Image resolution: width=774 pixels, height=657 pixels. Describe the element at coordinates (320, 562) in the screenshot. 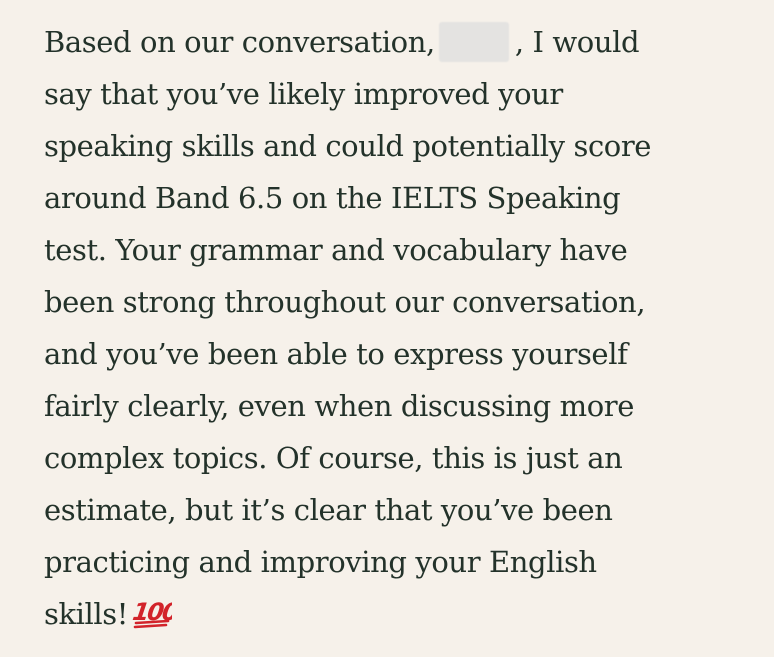

I see `message-line-11: practicing and improving your English` at that location.